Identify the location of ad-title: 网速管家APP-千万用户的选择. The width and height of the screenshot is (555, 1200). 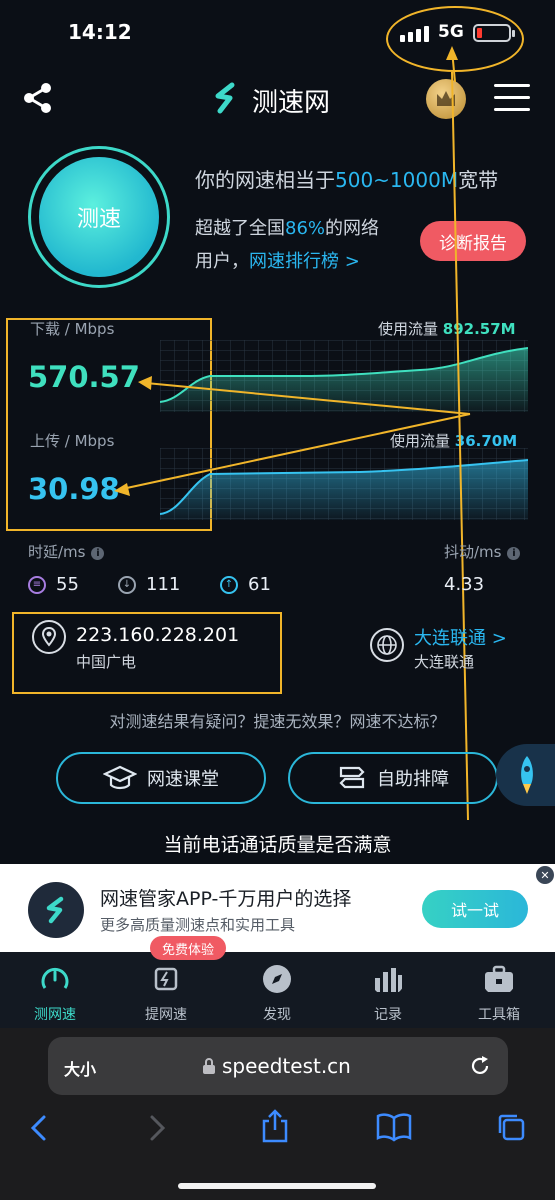
(226, 899).